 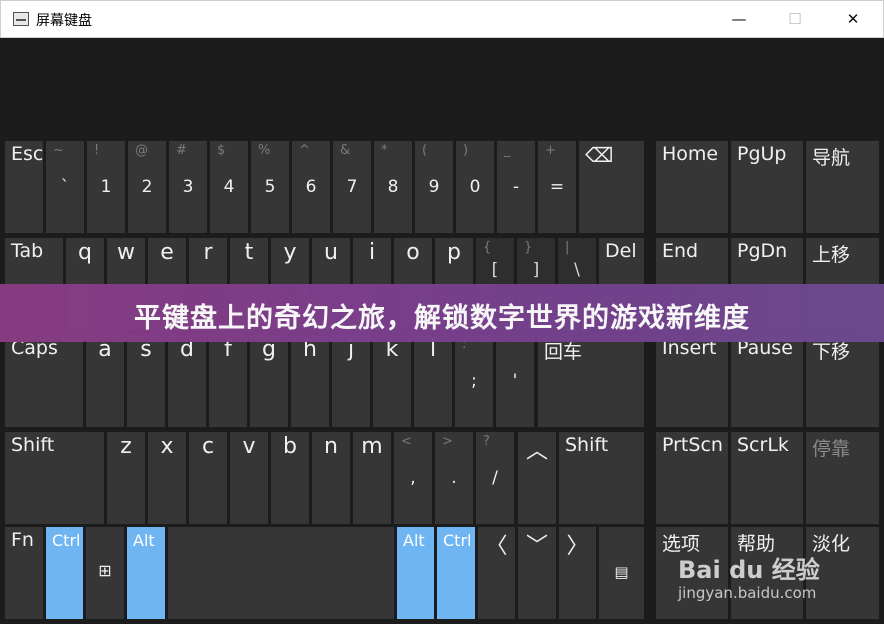 I want to click on key-label: /, so click(x=495, y=478).